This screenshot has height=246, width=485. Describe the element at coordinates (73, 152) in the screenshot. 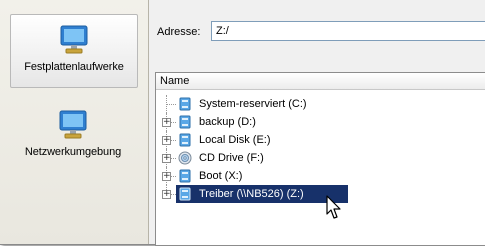

I see `sidebar-item-label: Netzwerkumgebung` at that location.